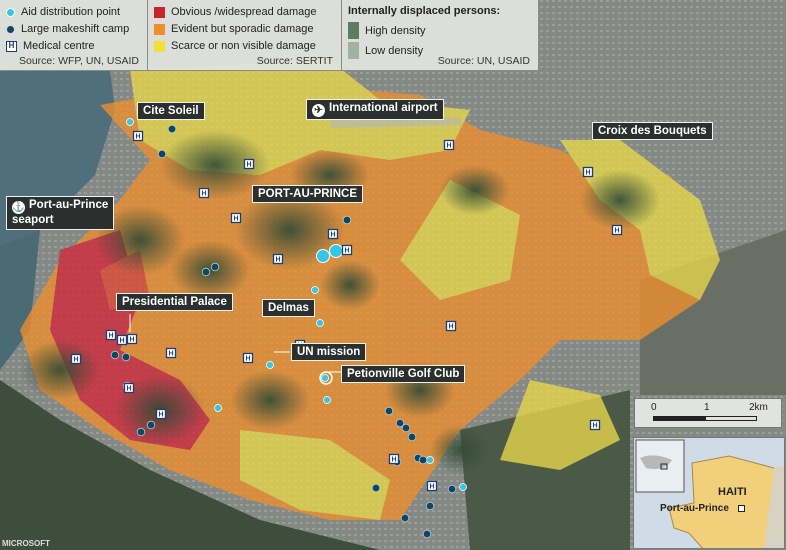 The image size is (786, 550). I want to click on evident-damage-swatch, so click(159, 29).